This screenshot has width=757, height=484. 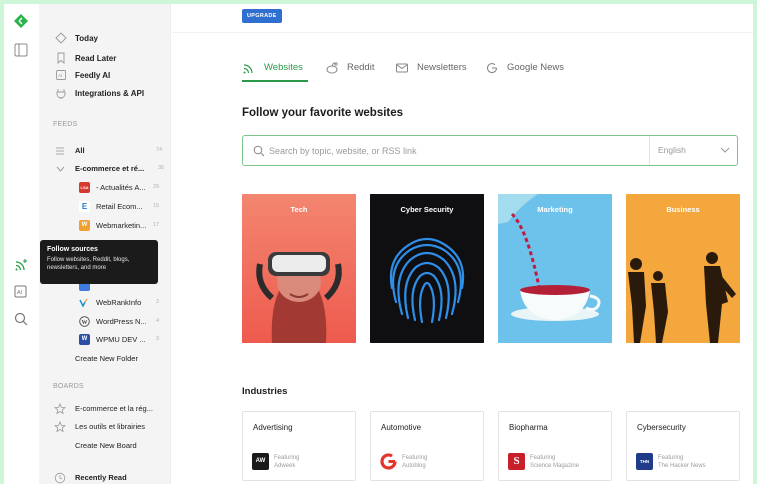 I want to click on unread-count: 3, so click(x=158, y=339).